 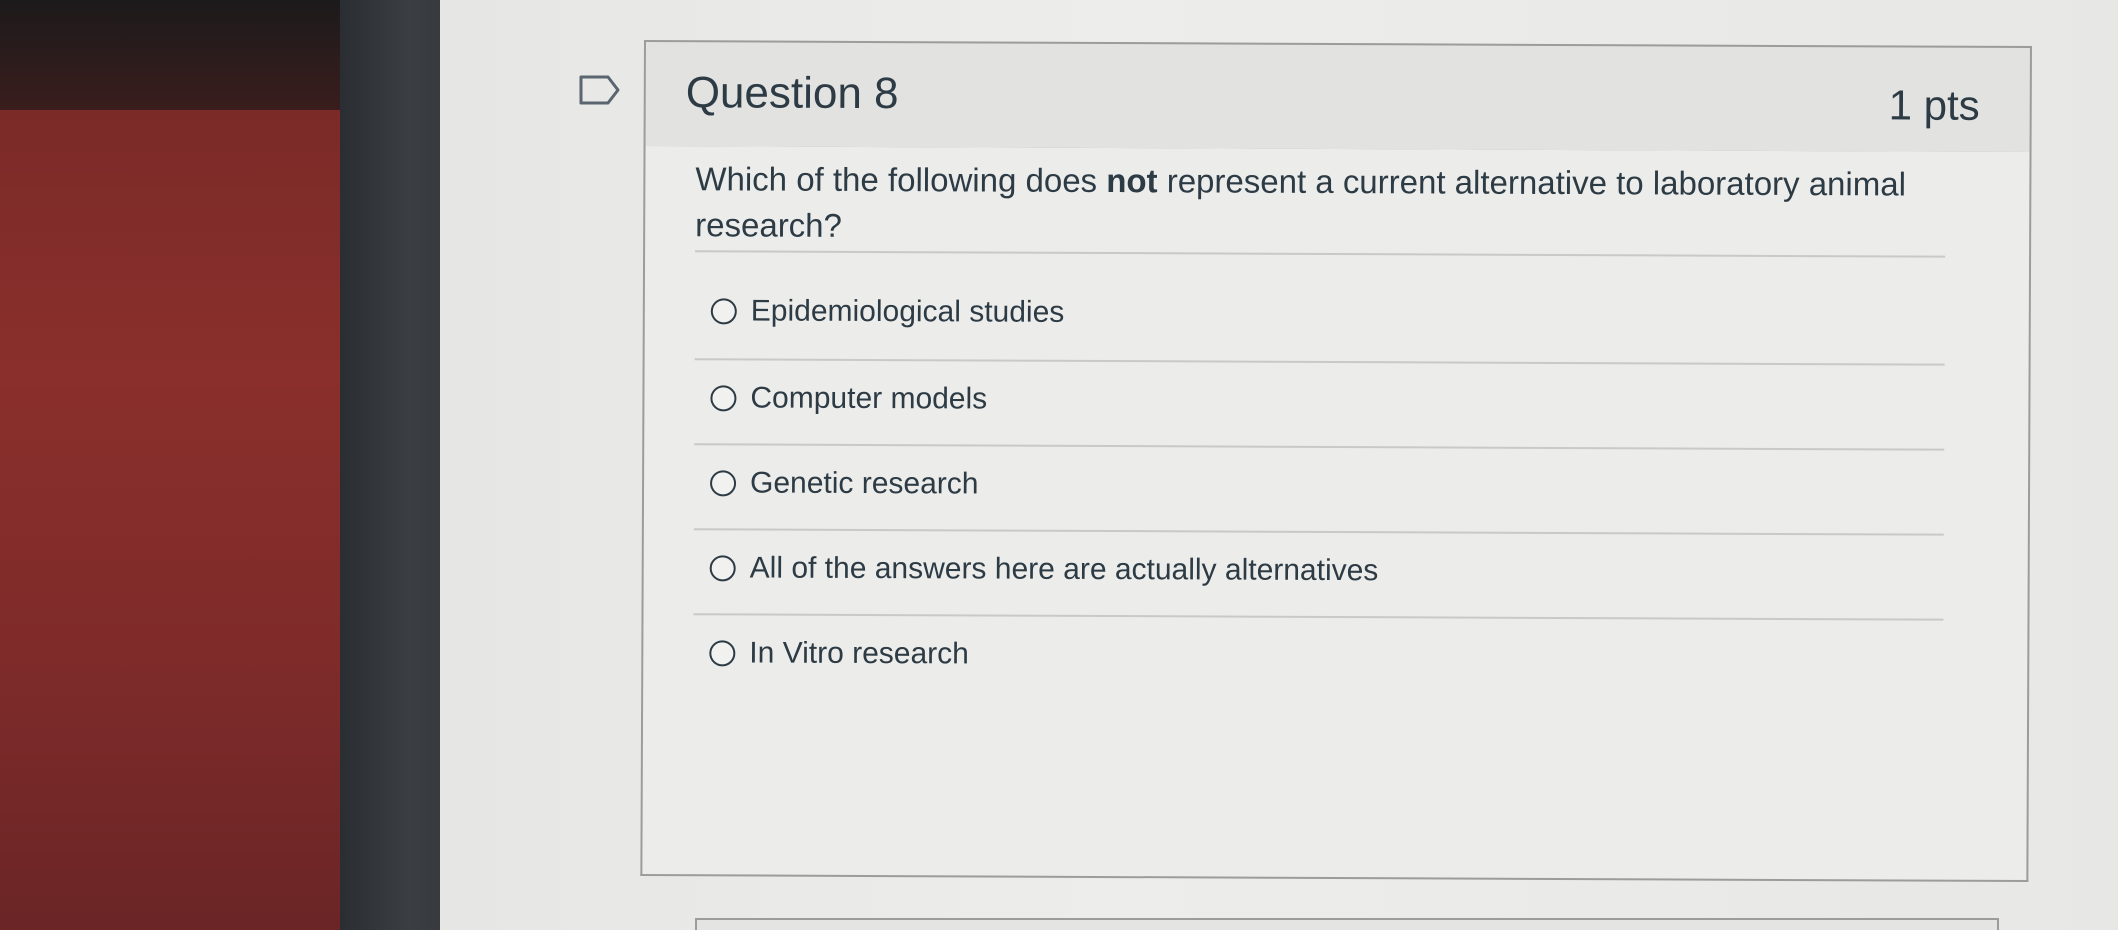 What do you see at coordinates (901, 180) in the screenshot?
I see `prompt-text-start: Which of the following does` at bounding box center [901, 180].